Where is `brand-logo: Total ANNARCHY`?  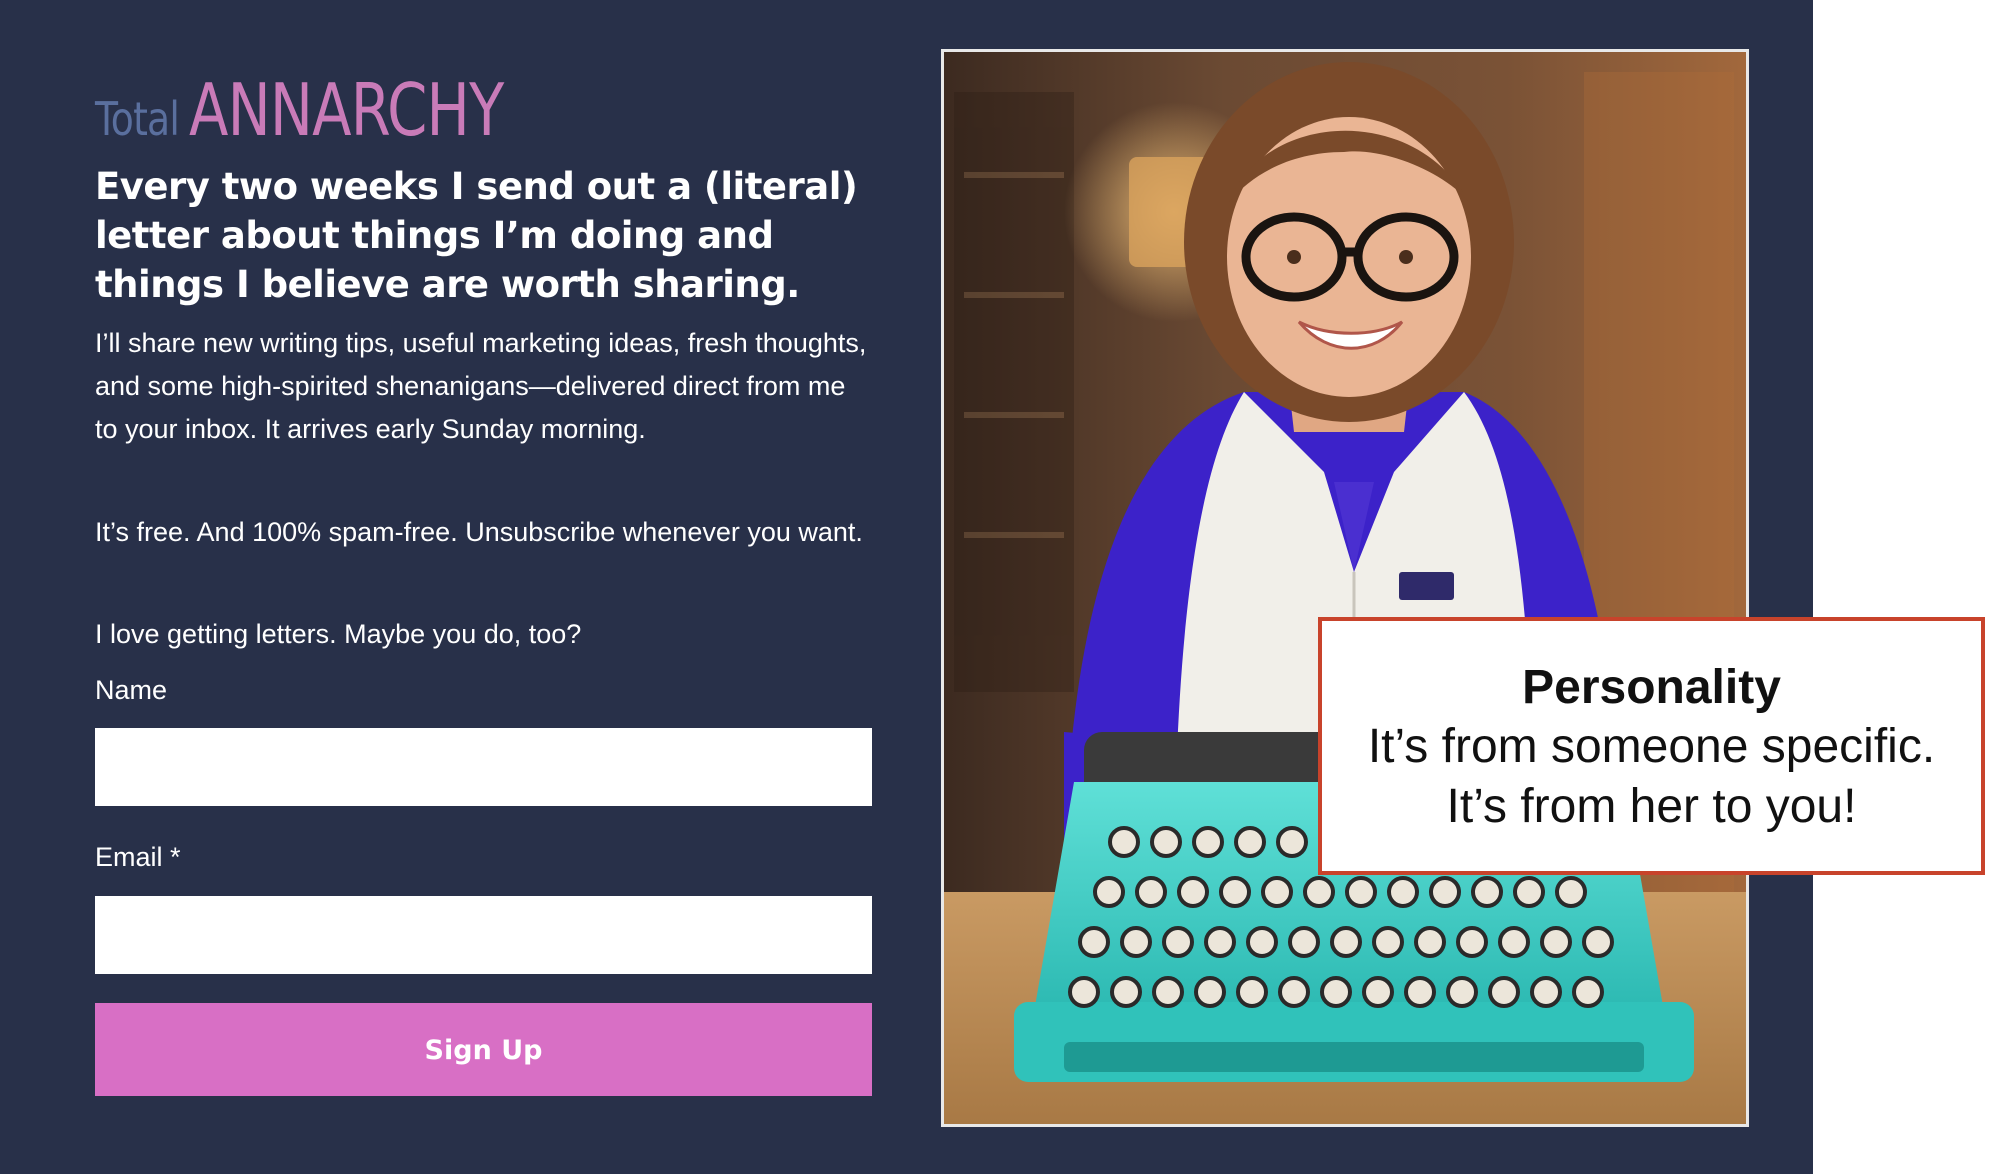
brand-logo: Total ANNARCHY is located at coordinates (338, 110).